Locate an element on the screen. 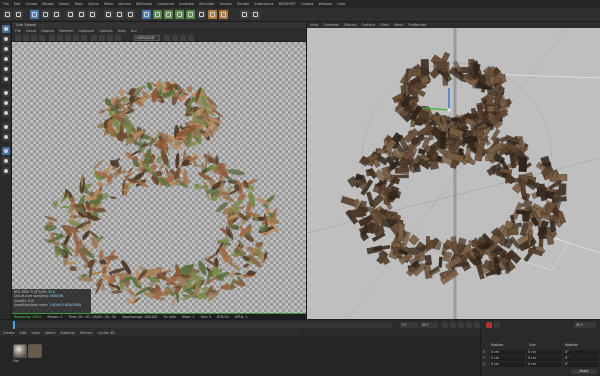 The image size is (600, 376). floor-icon is located at coordinates (201, 14).